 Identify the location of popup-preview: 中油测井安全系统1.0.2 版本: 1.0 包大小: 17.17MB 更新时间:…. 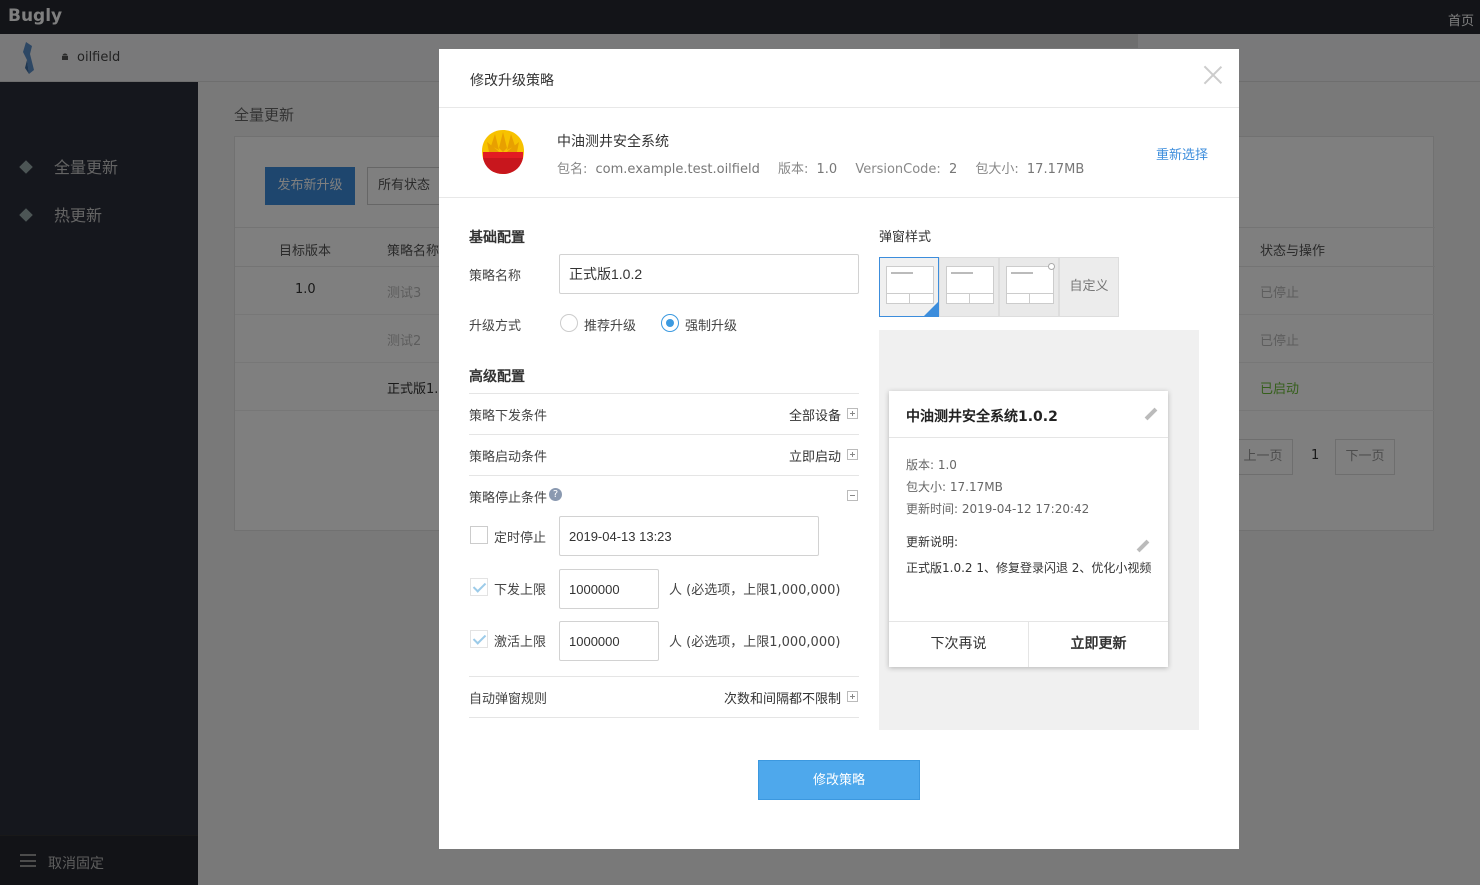
(1028, 529).